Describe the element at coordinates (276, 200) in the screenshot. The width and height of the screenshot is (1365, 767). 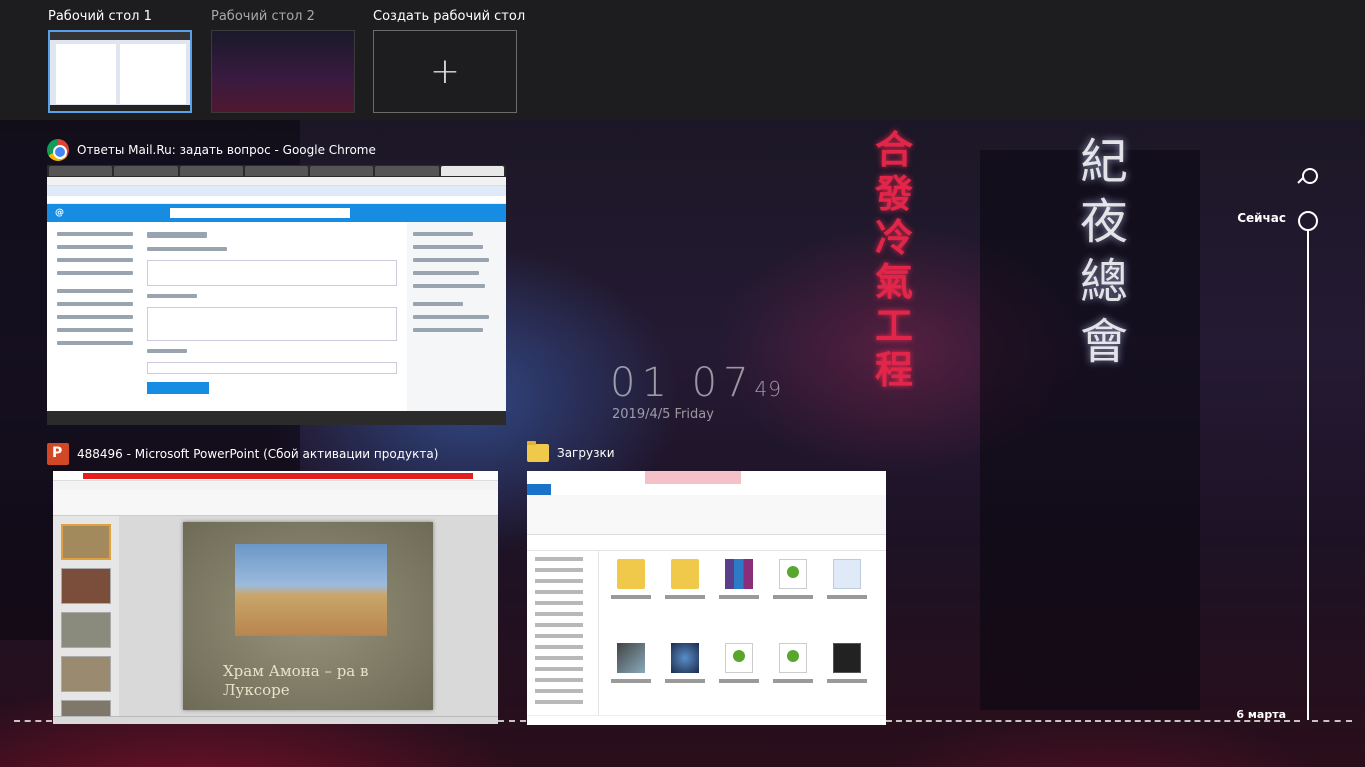
I see `mail-top-bar` at that location.